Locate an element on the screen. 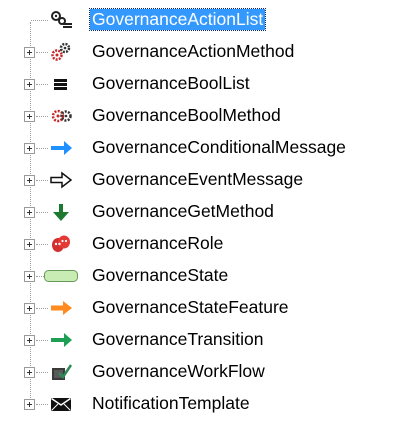 This screenshot has height=422, width=399. tree-item-governance-workflow: GovernanceWorkFlow is located at coordinates (199, 372).